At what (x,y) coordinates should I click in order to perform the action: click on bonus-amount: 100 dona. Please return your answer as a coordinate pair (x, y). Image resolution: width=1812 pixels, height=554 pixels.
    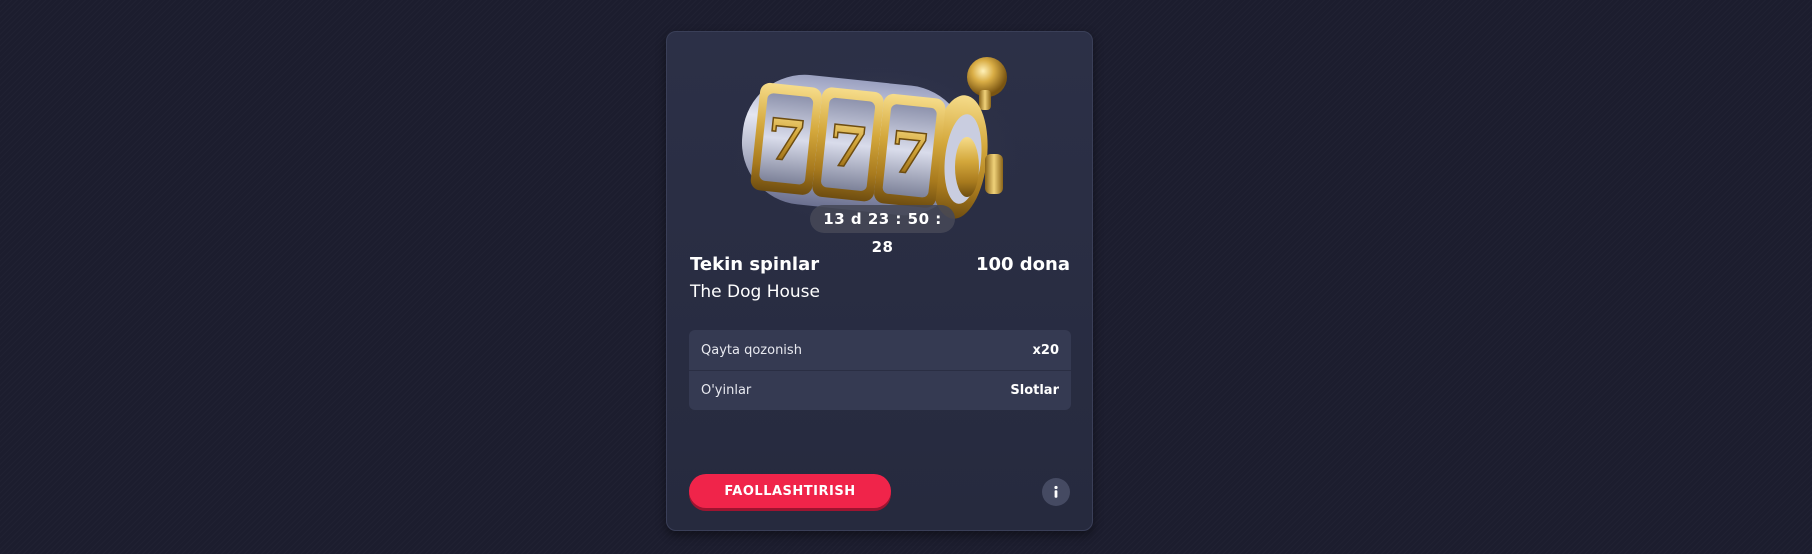
    Looking at the image, I should click on (1022, 264).